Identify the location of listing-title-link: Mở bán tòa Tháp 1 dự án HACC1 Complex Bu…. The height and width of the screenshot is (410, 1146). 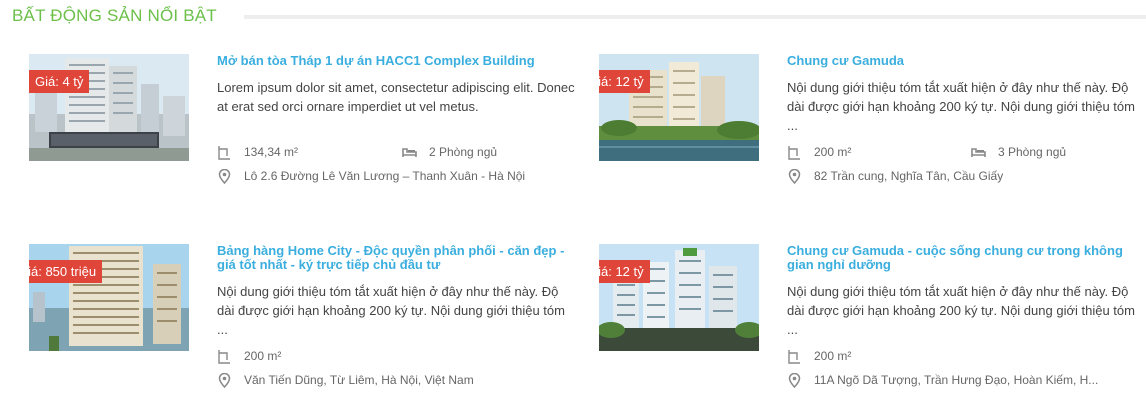
(397, 61).